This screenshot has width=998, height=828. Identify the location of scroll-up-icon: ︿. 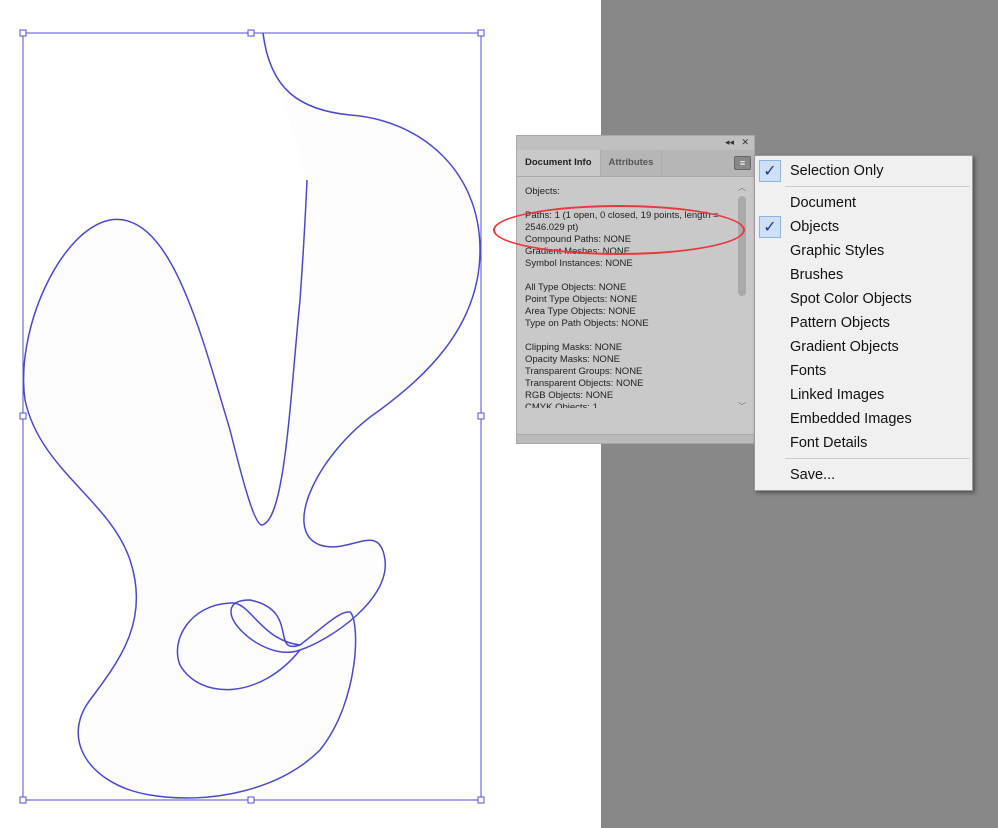
(742, 187).